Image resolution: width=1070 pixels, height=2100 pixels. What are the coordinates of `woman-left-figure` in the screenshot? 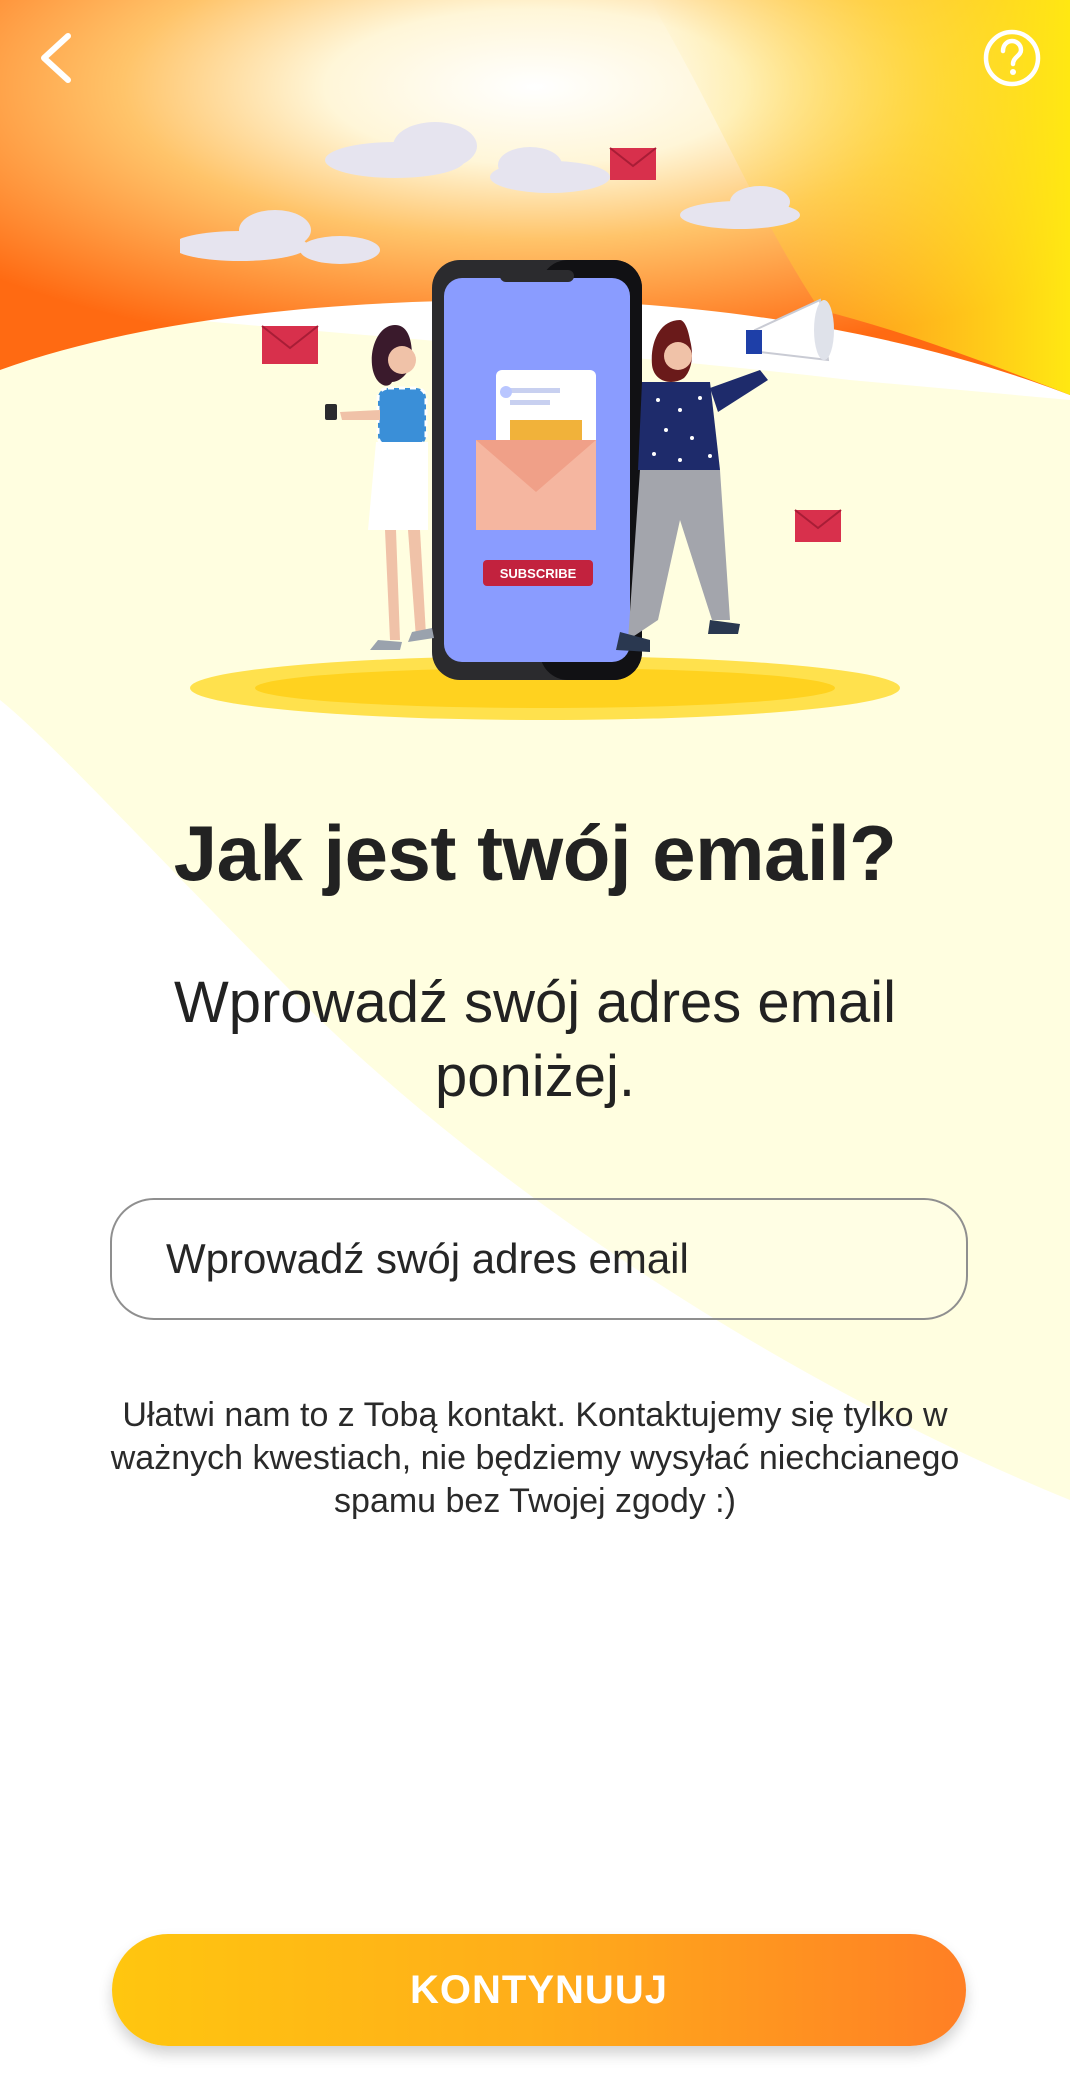 It's located at (379, 487).